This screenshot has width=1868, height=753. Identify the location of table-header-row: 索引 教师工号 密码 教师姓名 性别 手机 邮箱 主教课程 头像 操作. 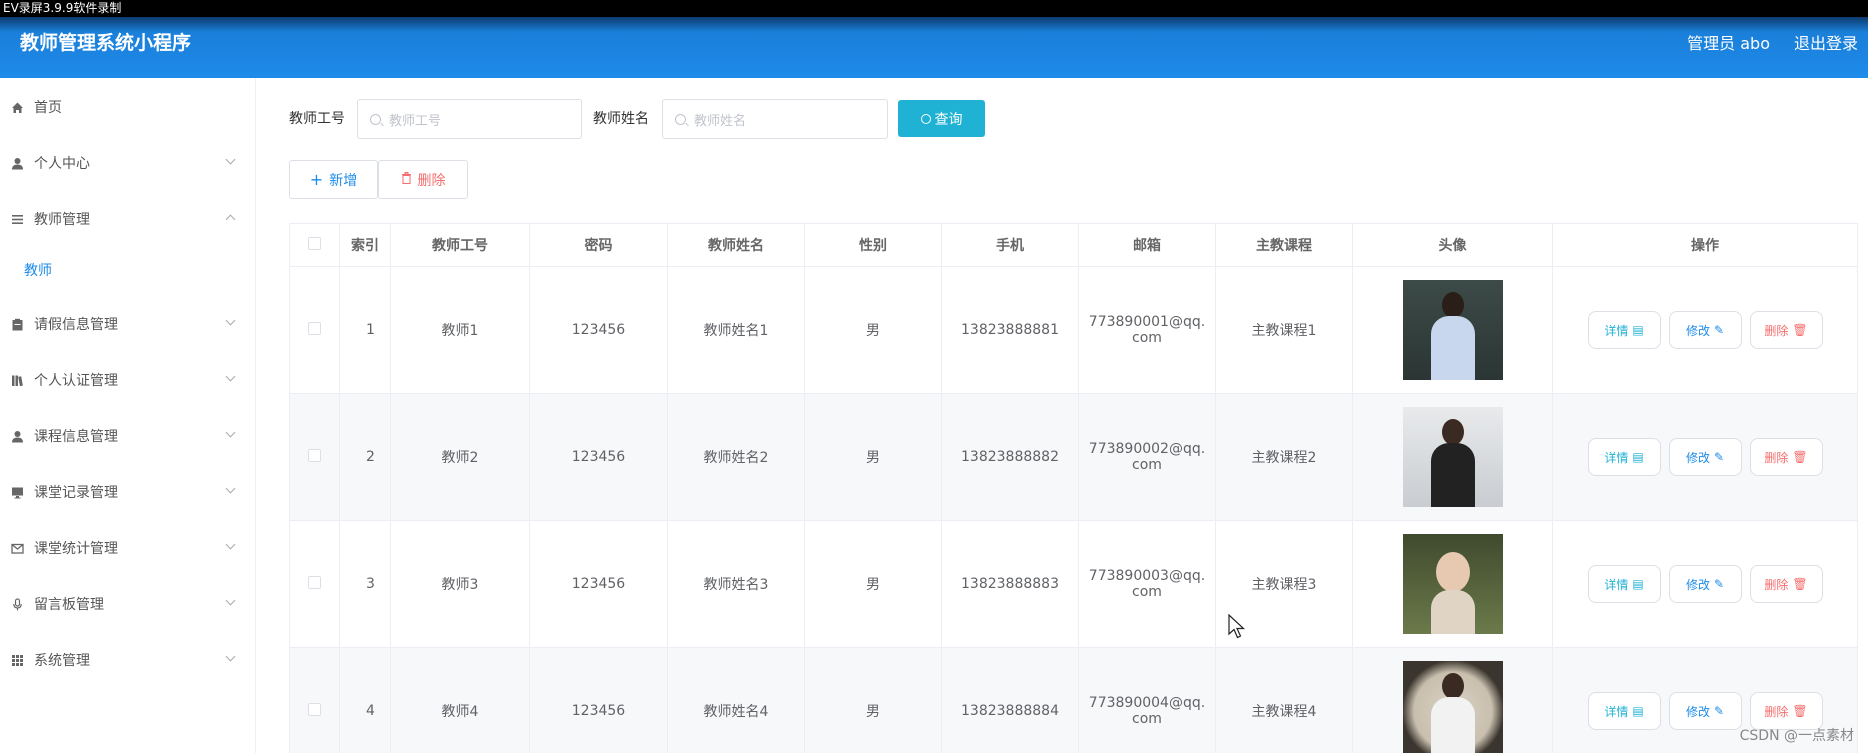
(1073, 245).